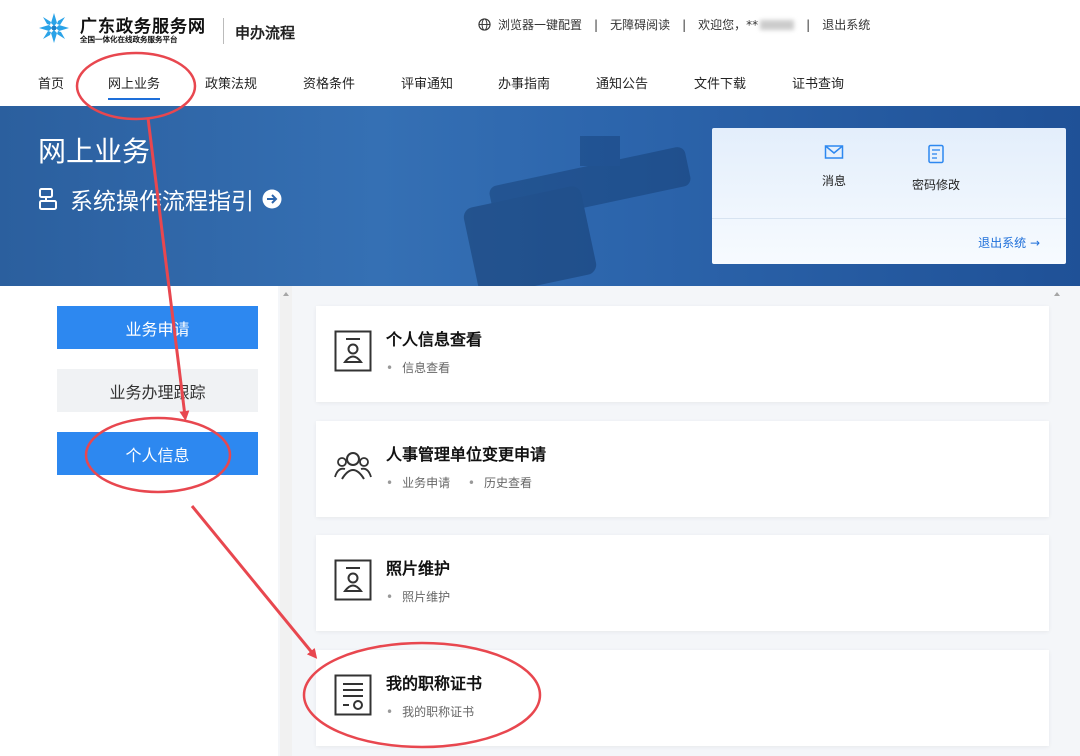 Image resolution: width=1080 pixels, height=756 pixels. What do you see at coordinates (129, 39) in the screenshot?
I see `brand-subtitle: 全国一体化在线政务服务平台` at bounding box center [129, 39].